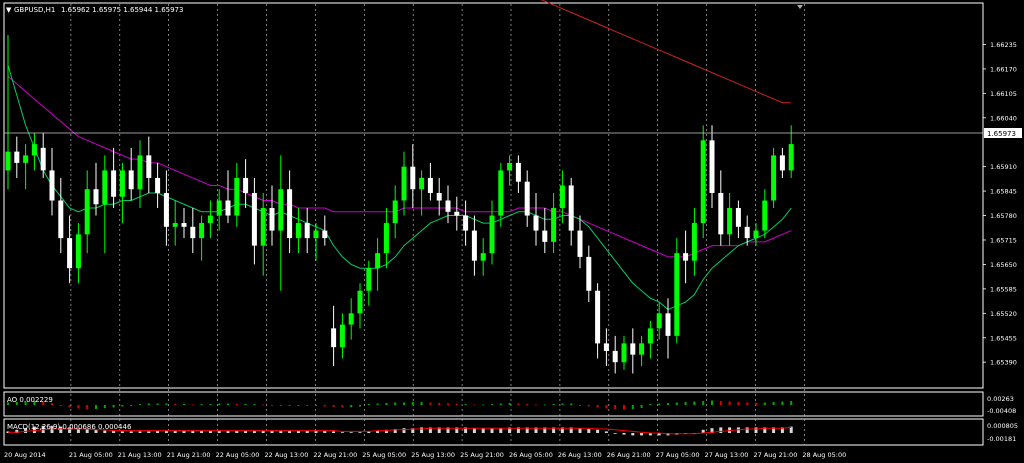 This screenshot has width=1024, height=463. What do you see at coordinates (34, 10) in the screenshot?
I see `symbol-label: GBPUSD,H1` at bounding box center [34, 10].